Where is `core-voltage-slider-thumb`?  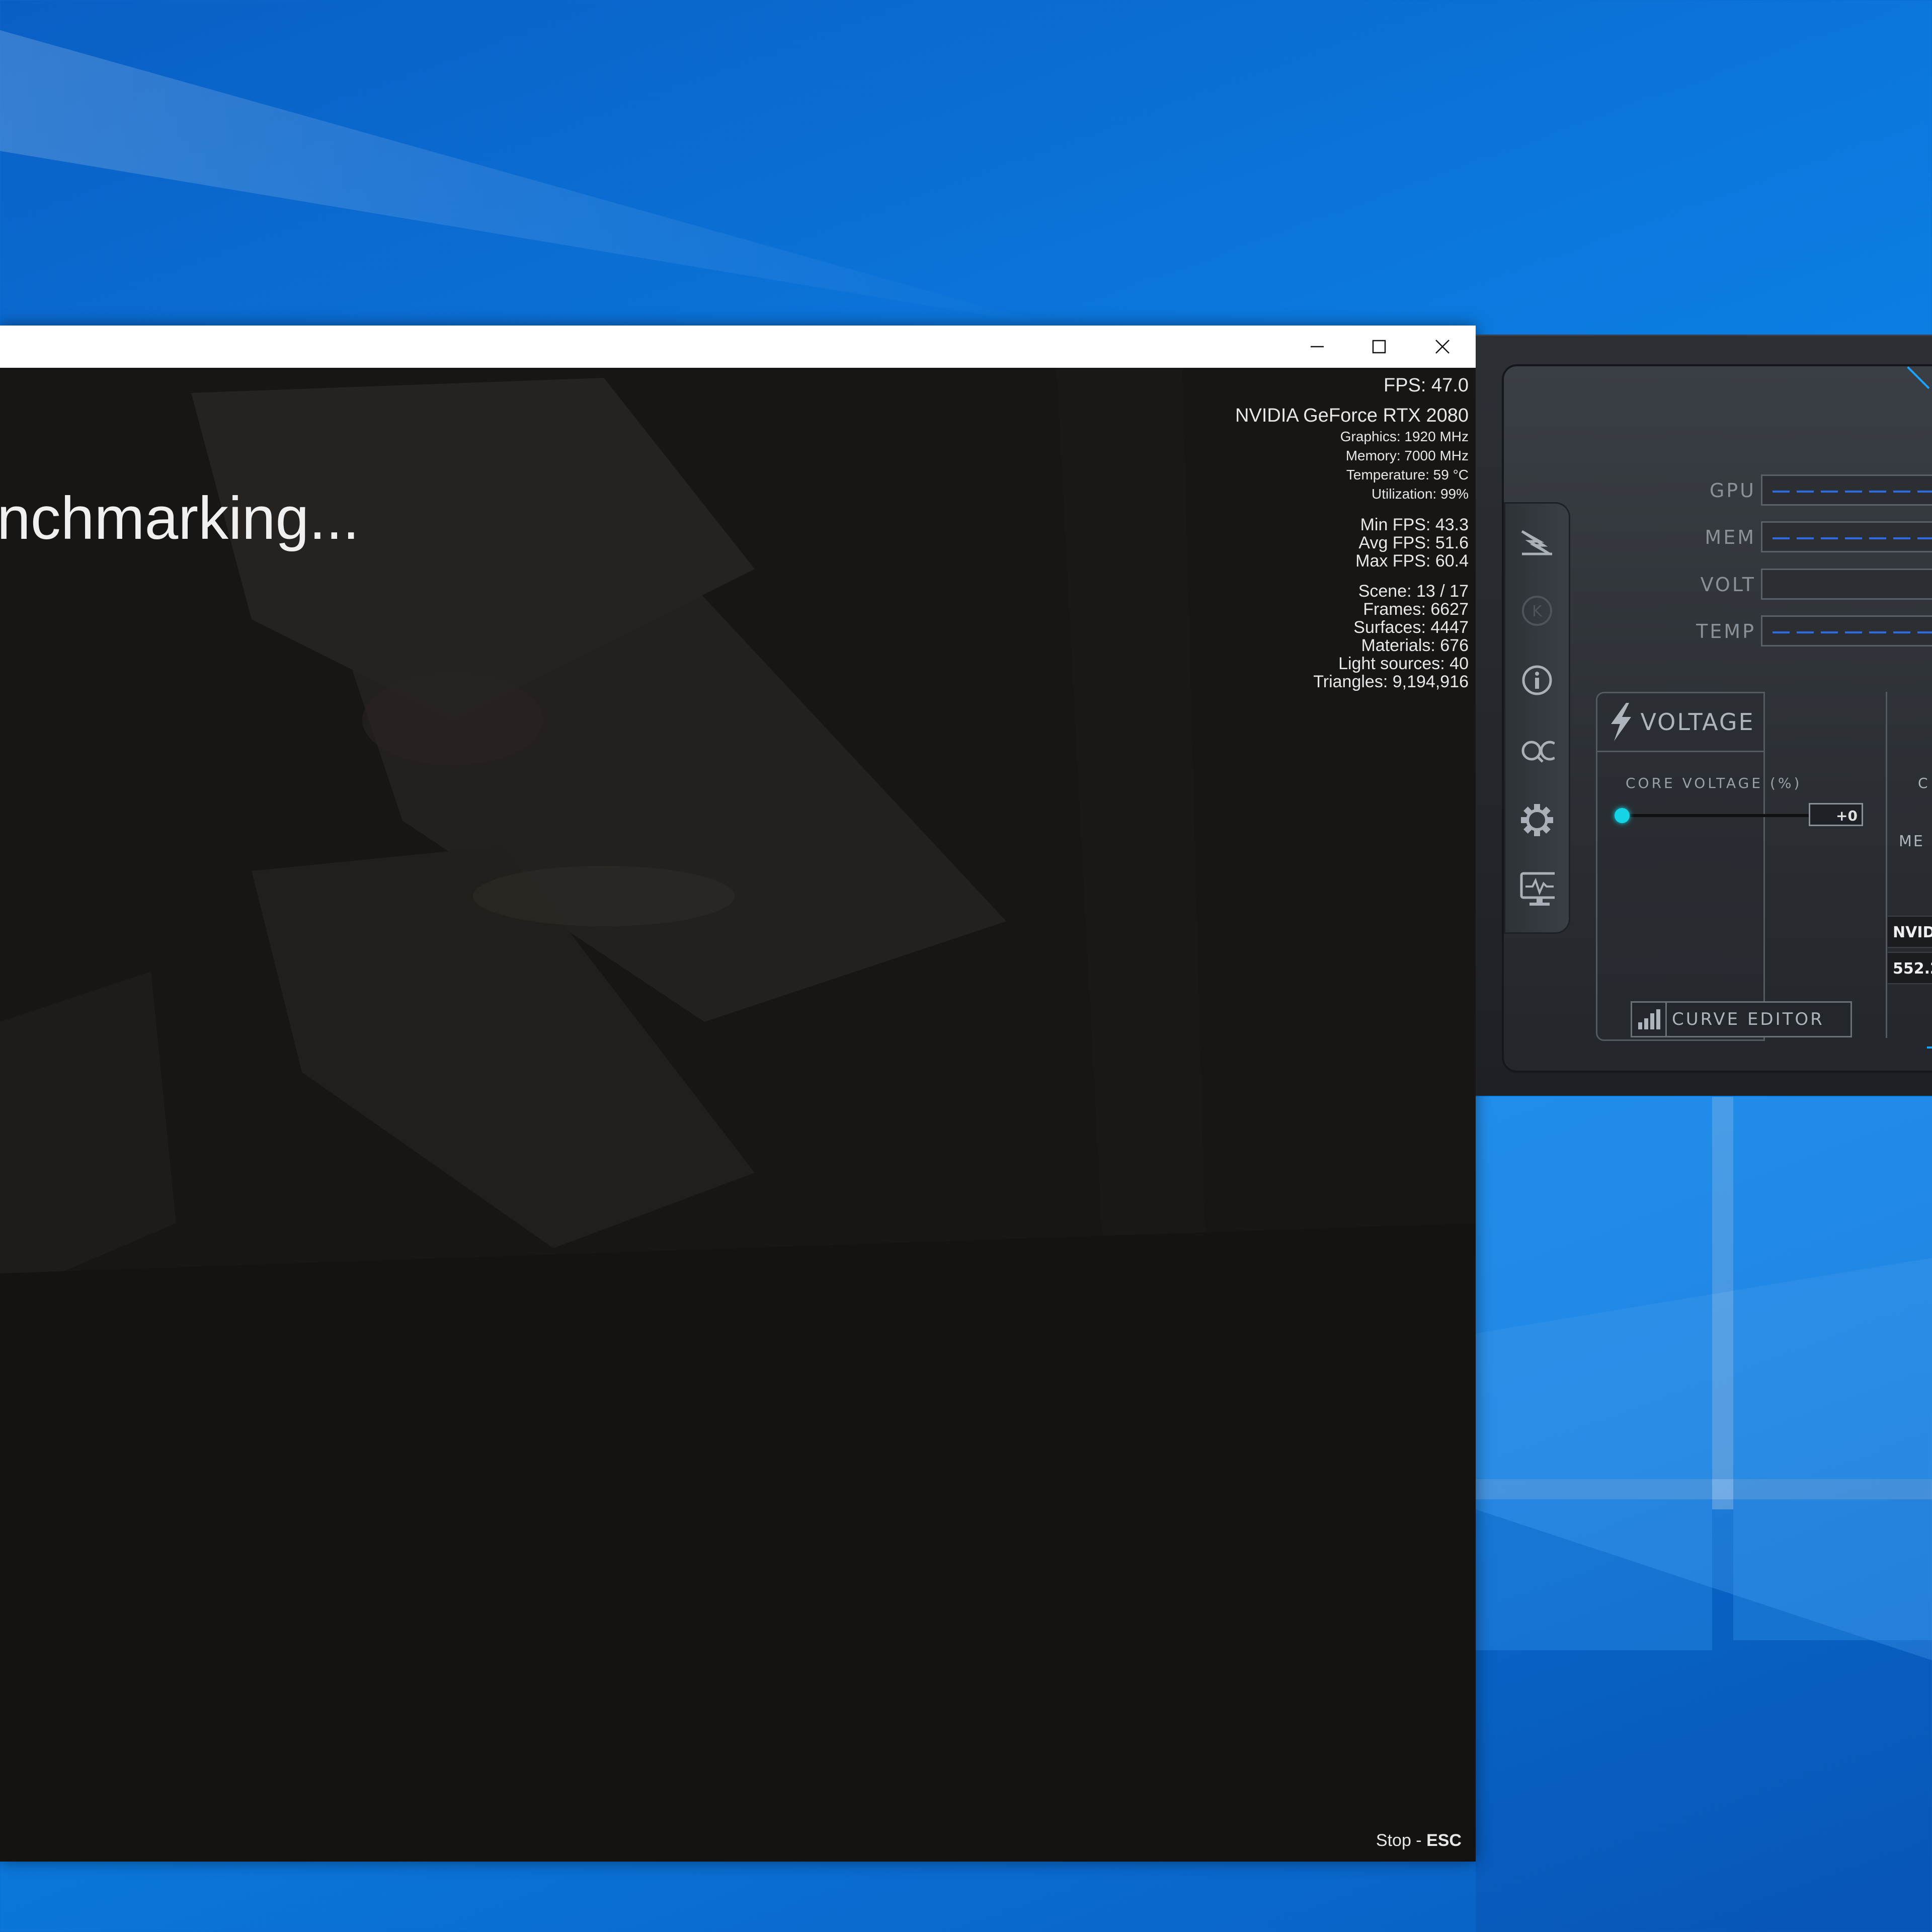
core-voltage-slider-thumb is located at coordinates (1622, 815).